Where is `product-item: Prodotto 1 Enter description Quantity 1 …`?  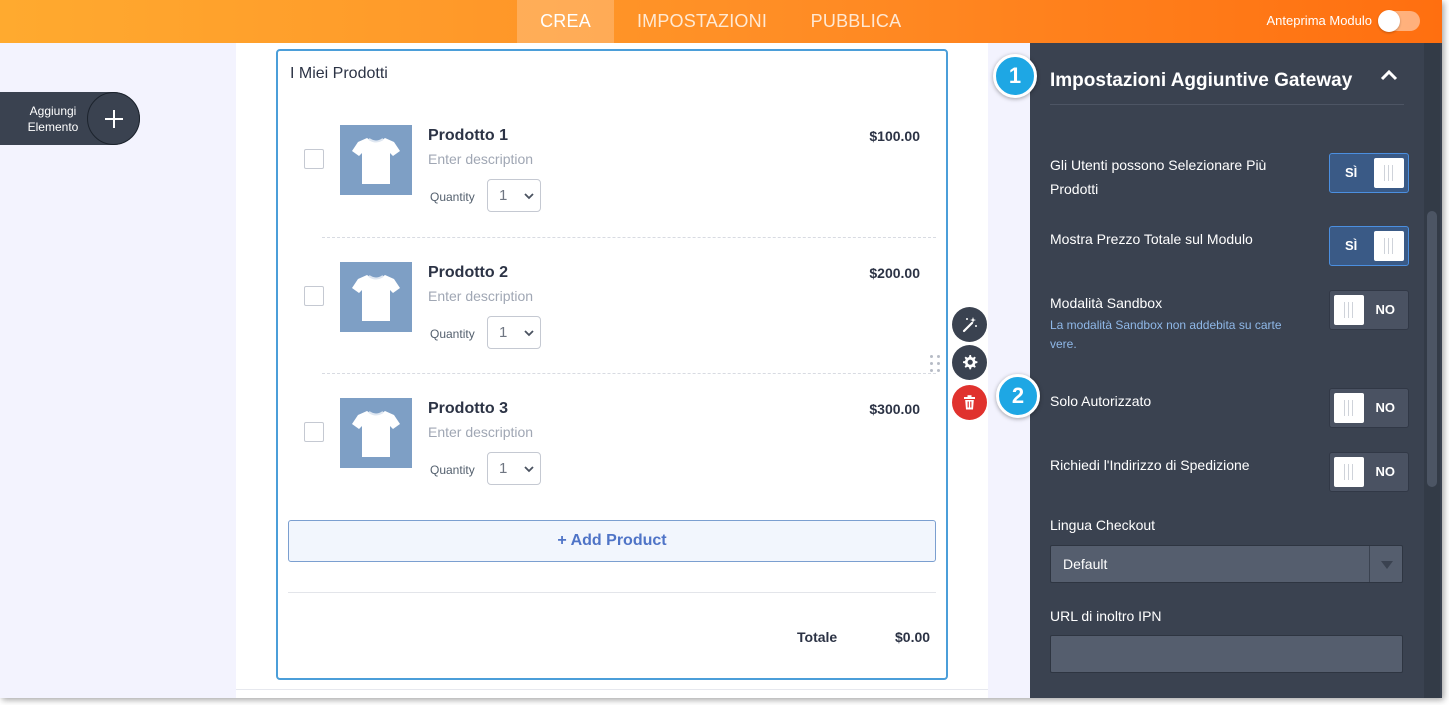
product-item: Prodotto 1 Enter description Quantity 1 … is located at coordinates (612, 185).